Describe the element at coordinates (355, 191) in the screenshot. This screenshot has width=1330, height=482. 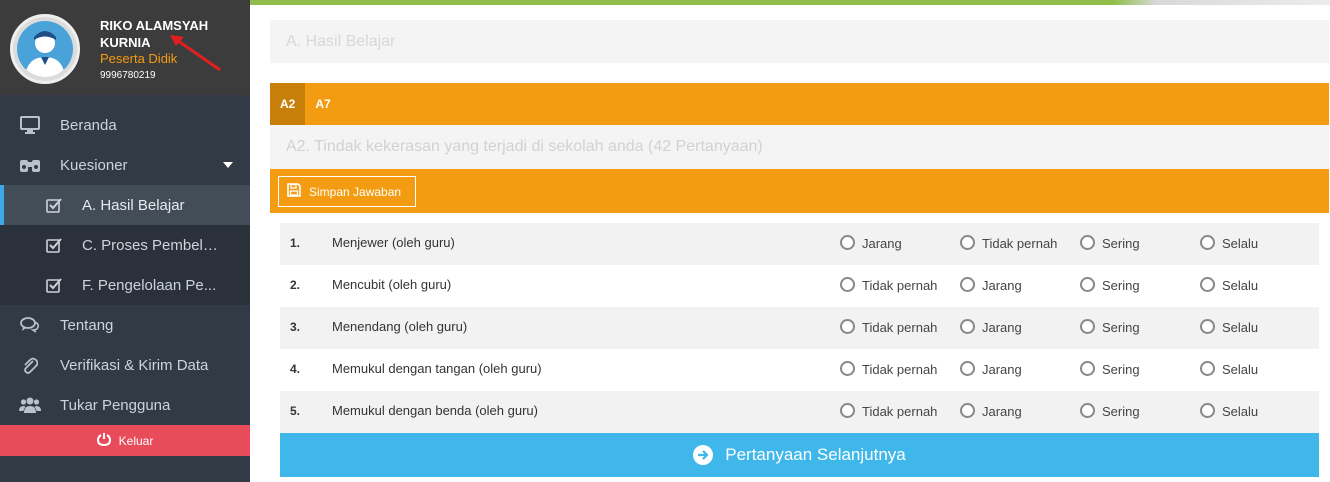
I see `save-answers-label: Simpan Jawaban` at that location.